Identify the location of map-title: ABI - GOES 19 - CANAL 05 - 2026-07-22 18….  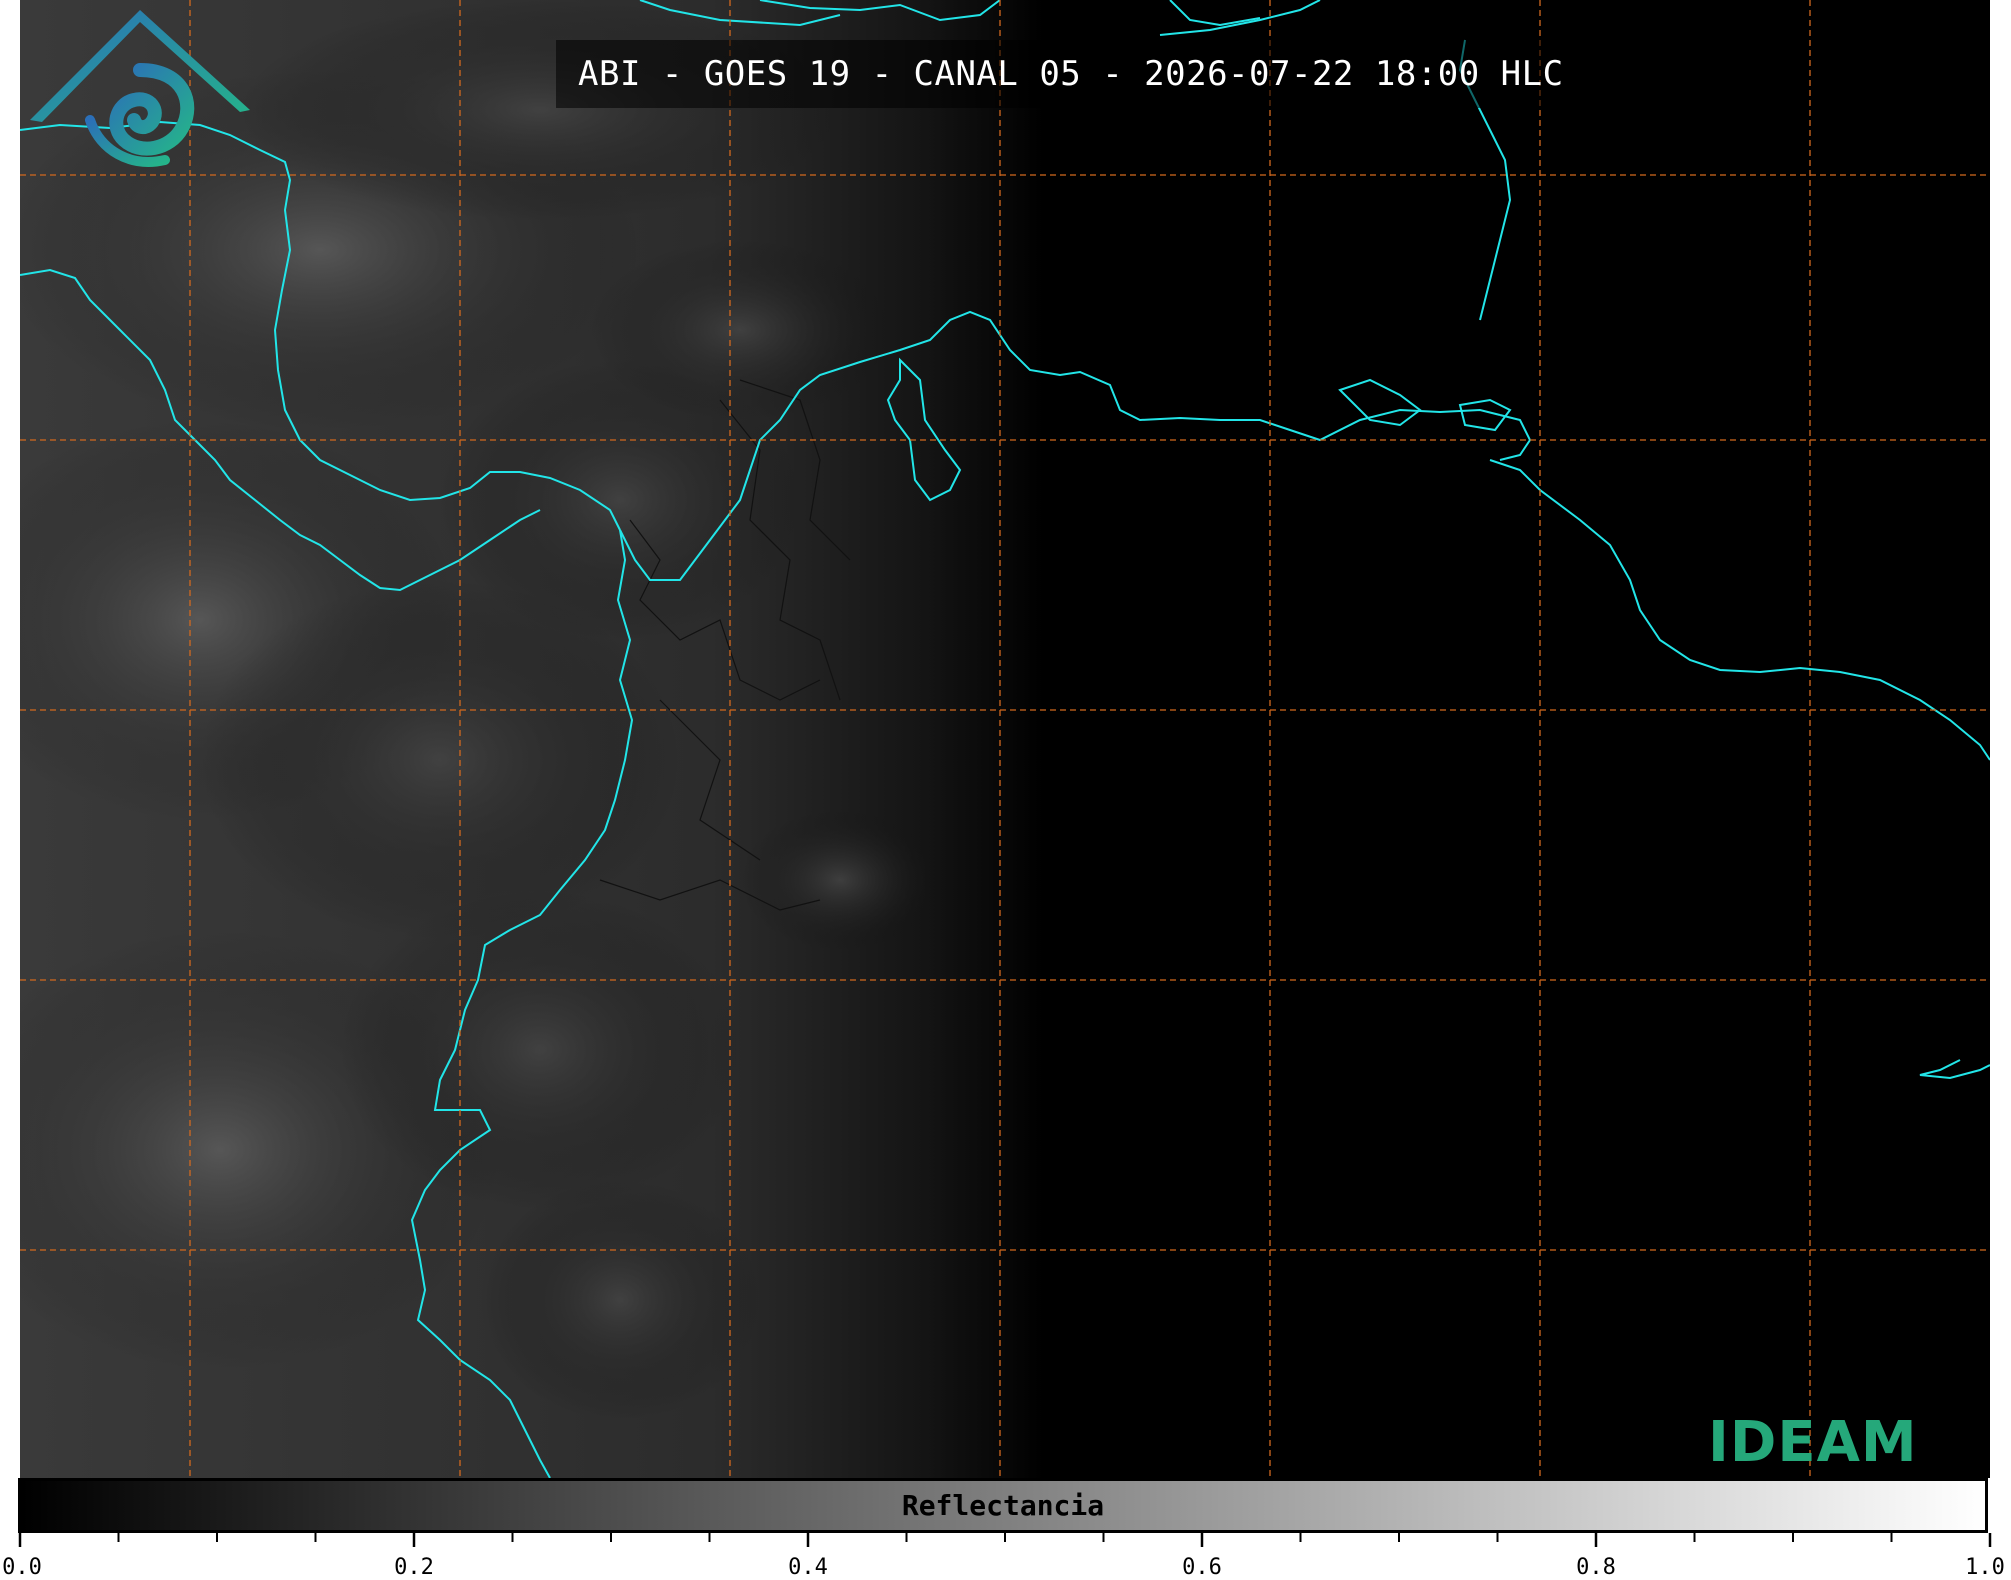
(1071, 74).